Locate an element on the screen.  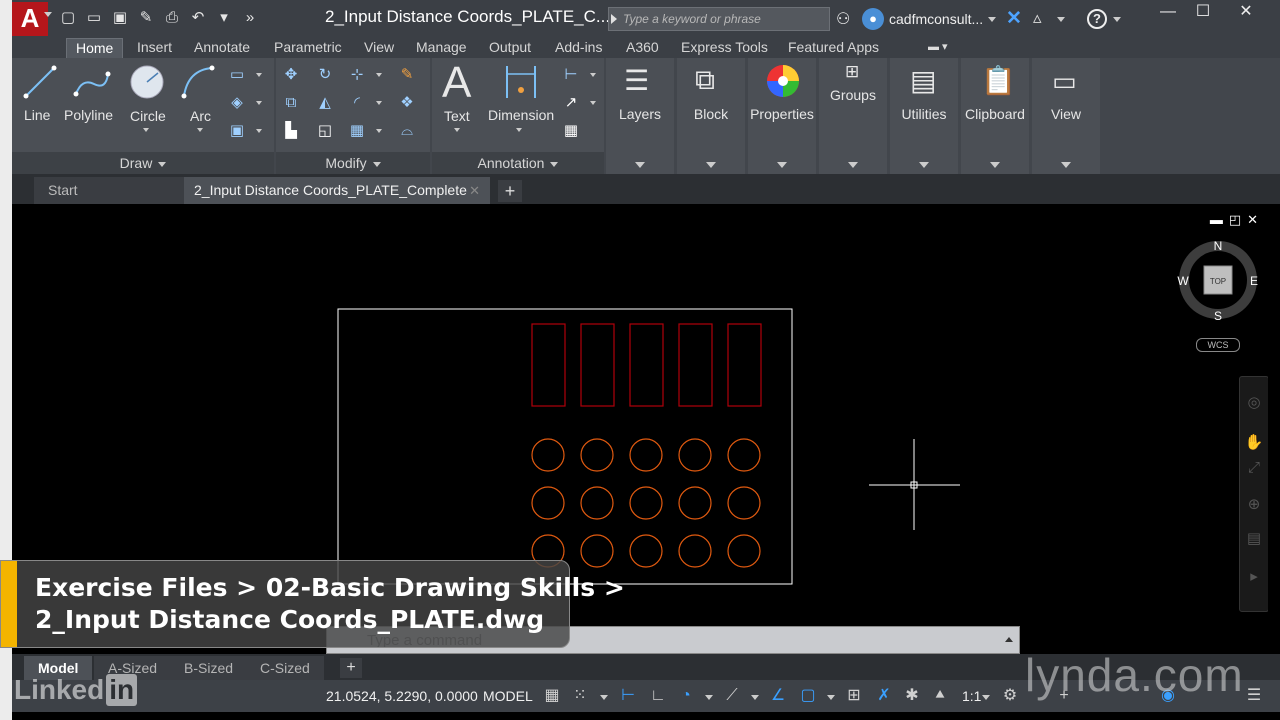
customize-status-bar-icon: ☰ is located at coordinates (1254, 696).